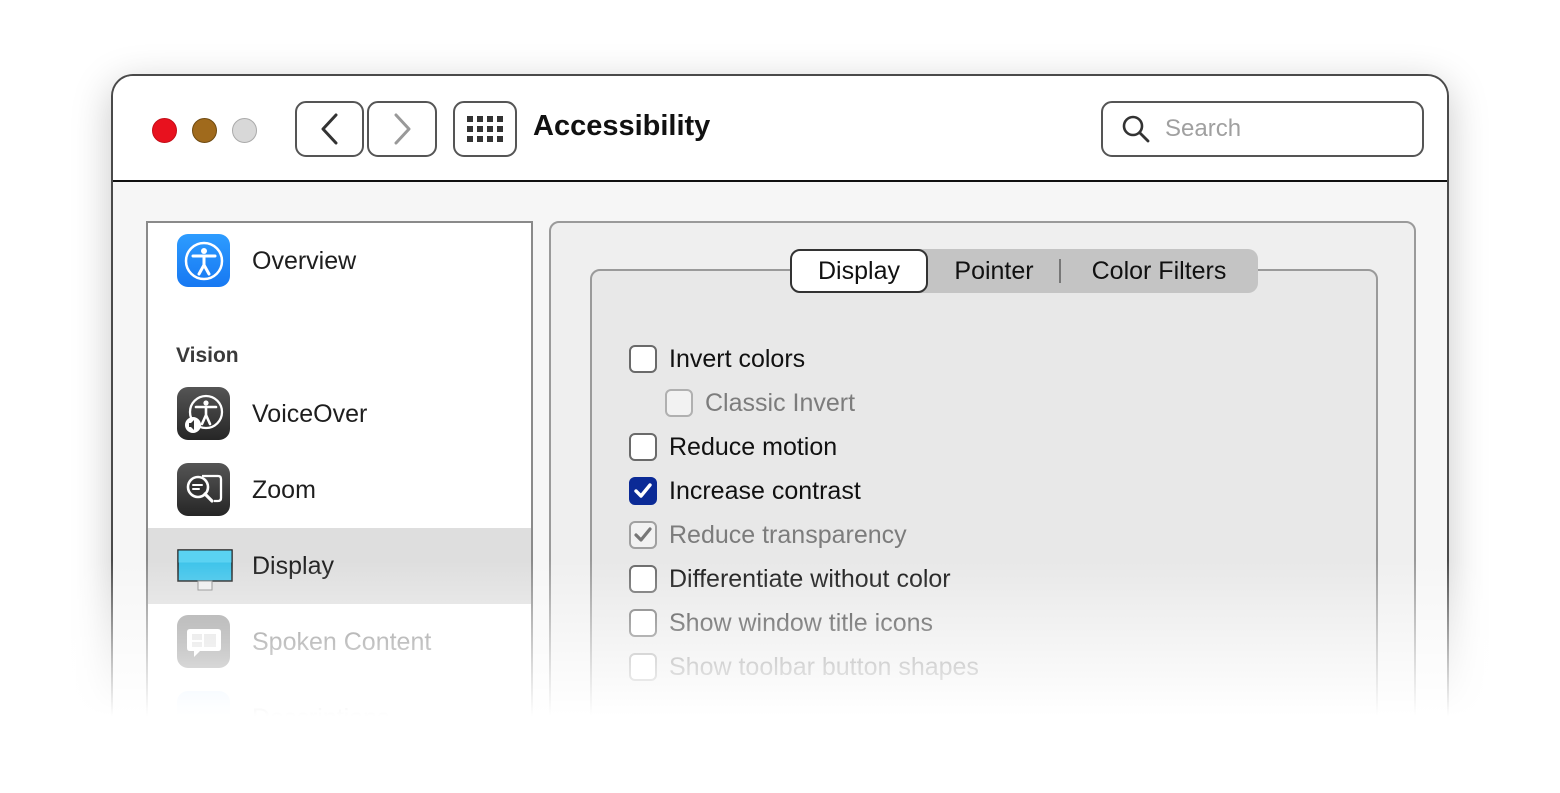  I want to click on sidebar-item-label: Display, so click(293, 565).